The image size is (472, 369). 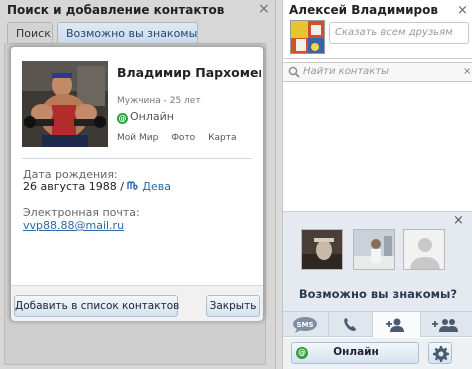 What do you see at coordinates (346, 71) in the screenshot?
I see `search-placeholder: Найти контакты` at bounding box center [346, 71].